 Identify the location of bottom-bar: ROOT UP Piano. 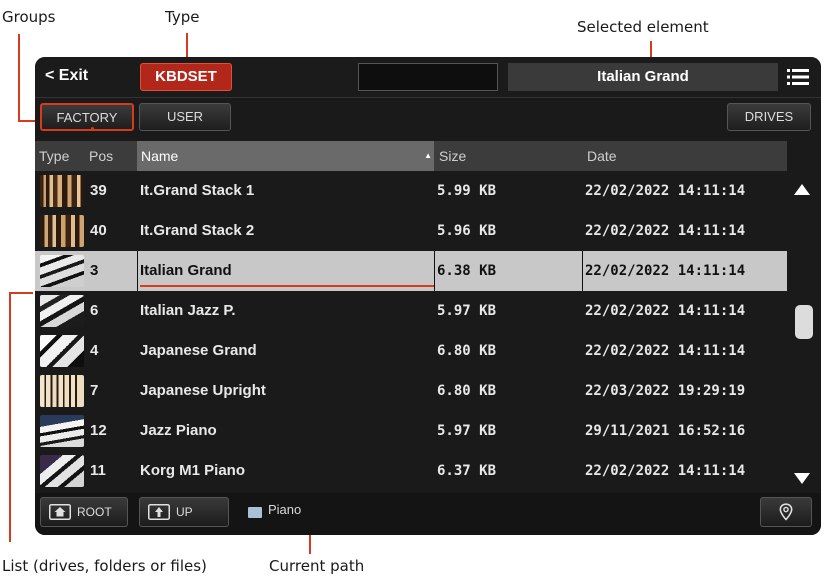
(428, 514).